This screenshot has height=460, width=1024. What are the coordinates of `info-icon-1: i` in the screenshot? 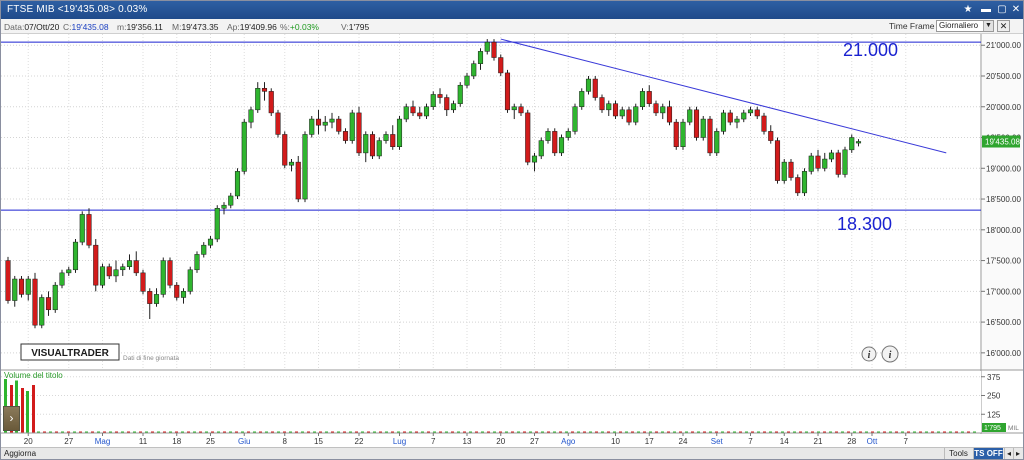 It's located at (869, 354).